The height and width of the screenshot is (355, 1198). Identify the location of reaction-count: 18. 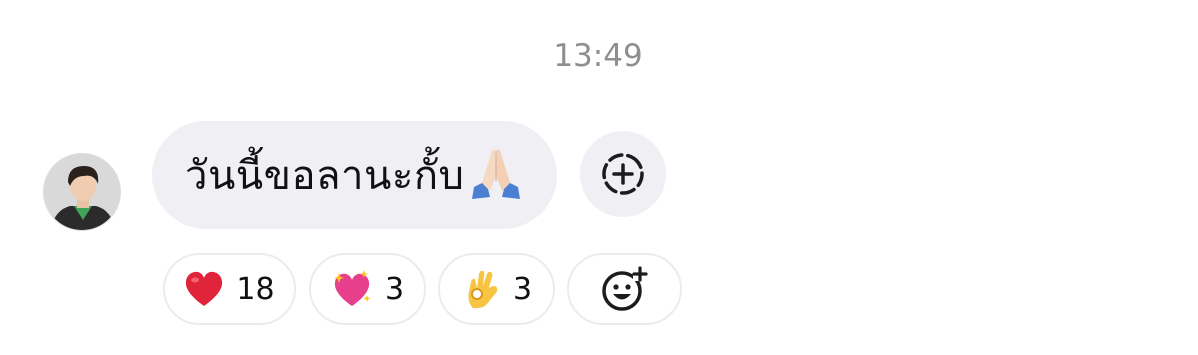
(255, 289).